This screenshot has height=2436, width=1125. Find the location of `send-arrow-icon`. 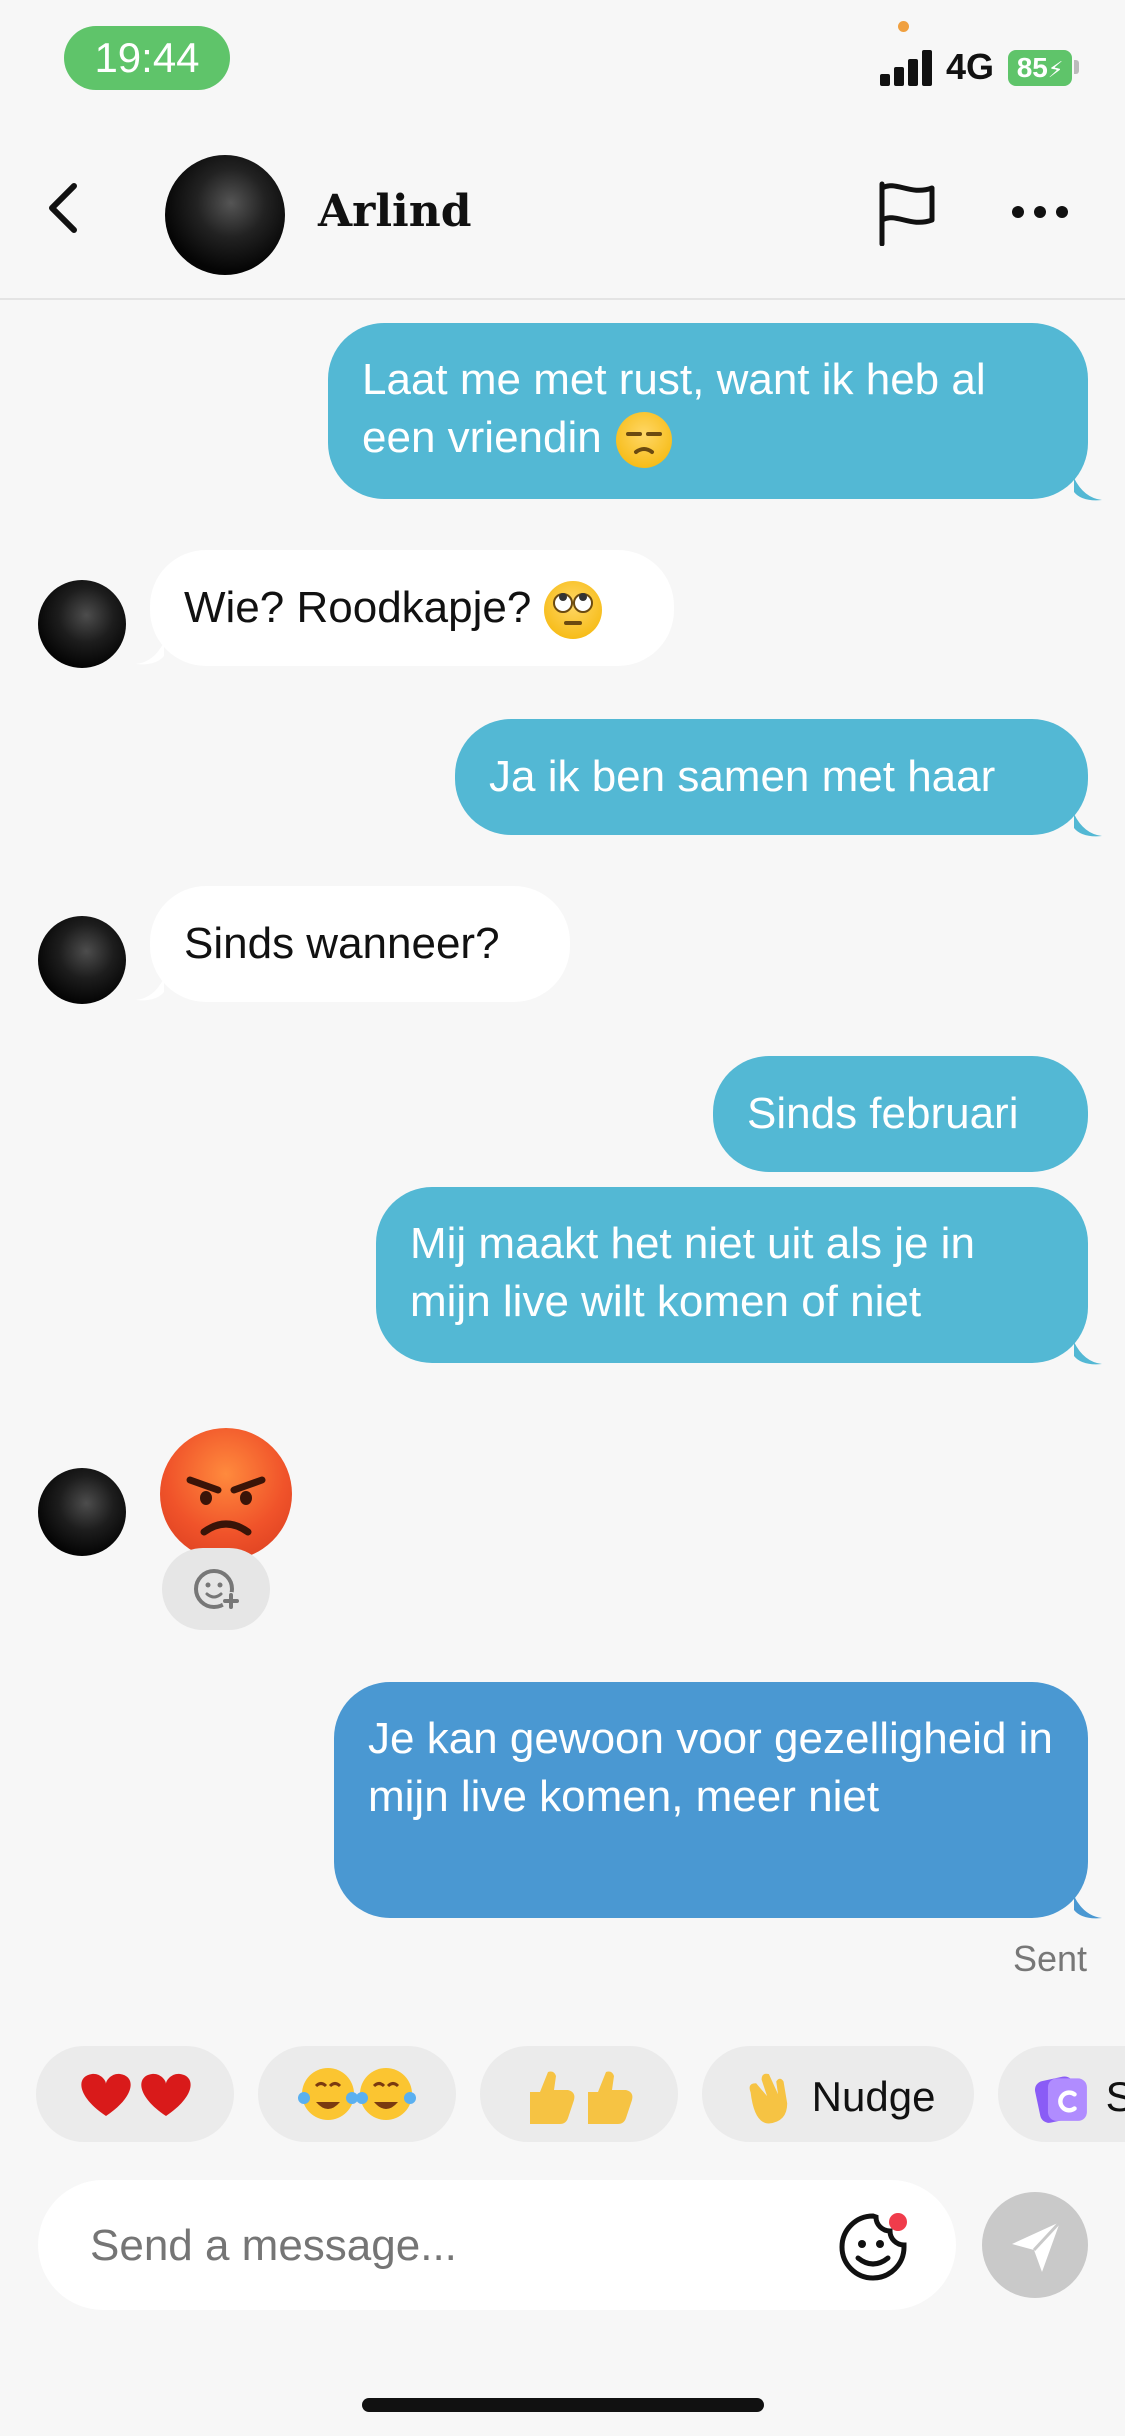

send-arrow-icon is located at coordinates (1037, 2246).